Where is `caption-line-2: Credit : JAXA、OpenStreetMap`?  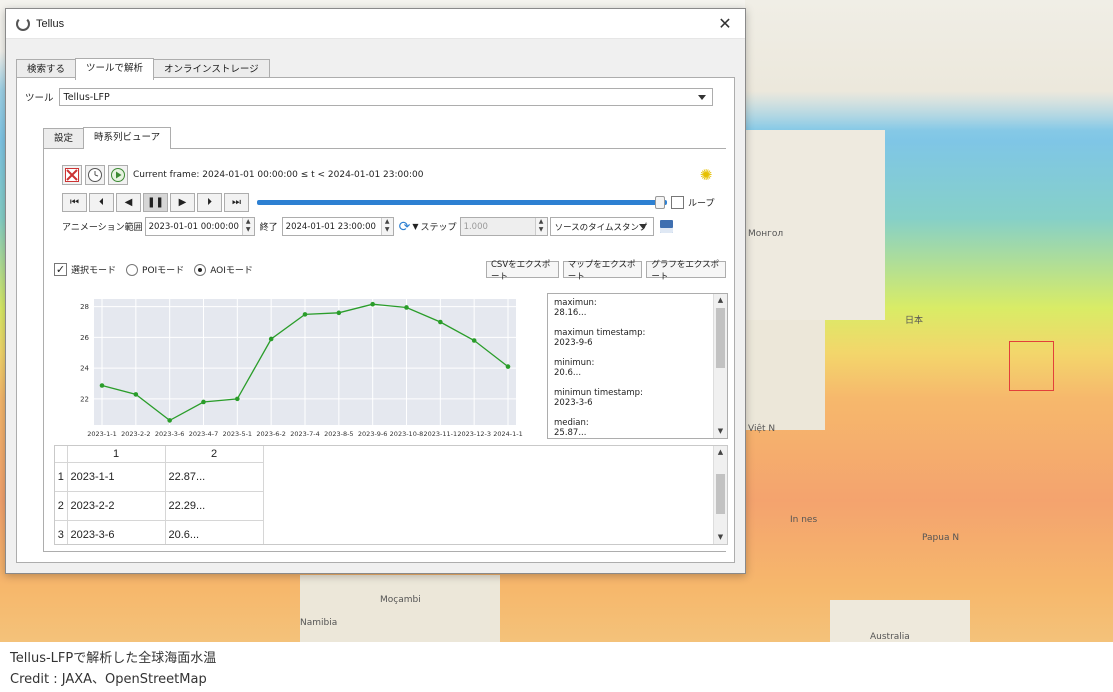 caption-line-2: Credit : JAXA、OpenStreetMap is located at coordinates (108, 679).